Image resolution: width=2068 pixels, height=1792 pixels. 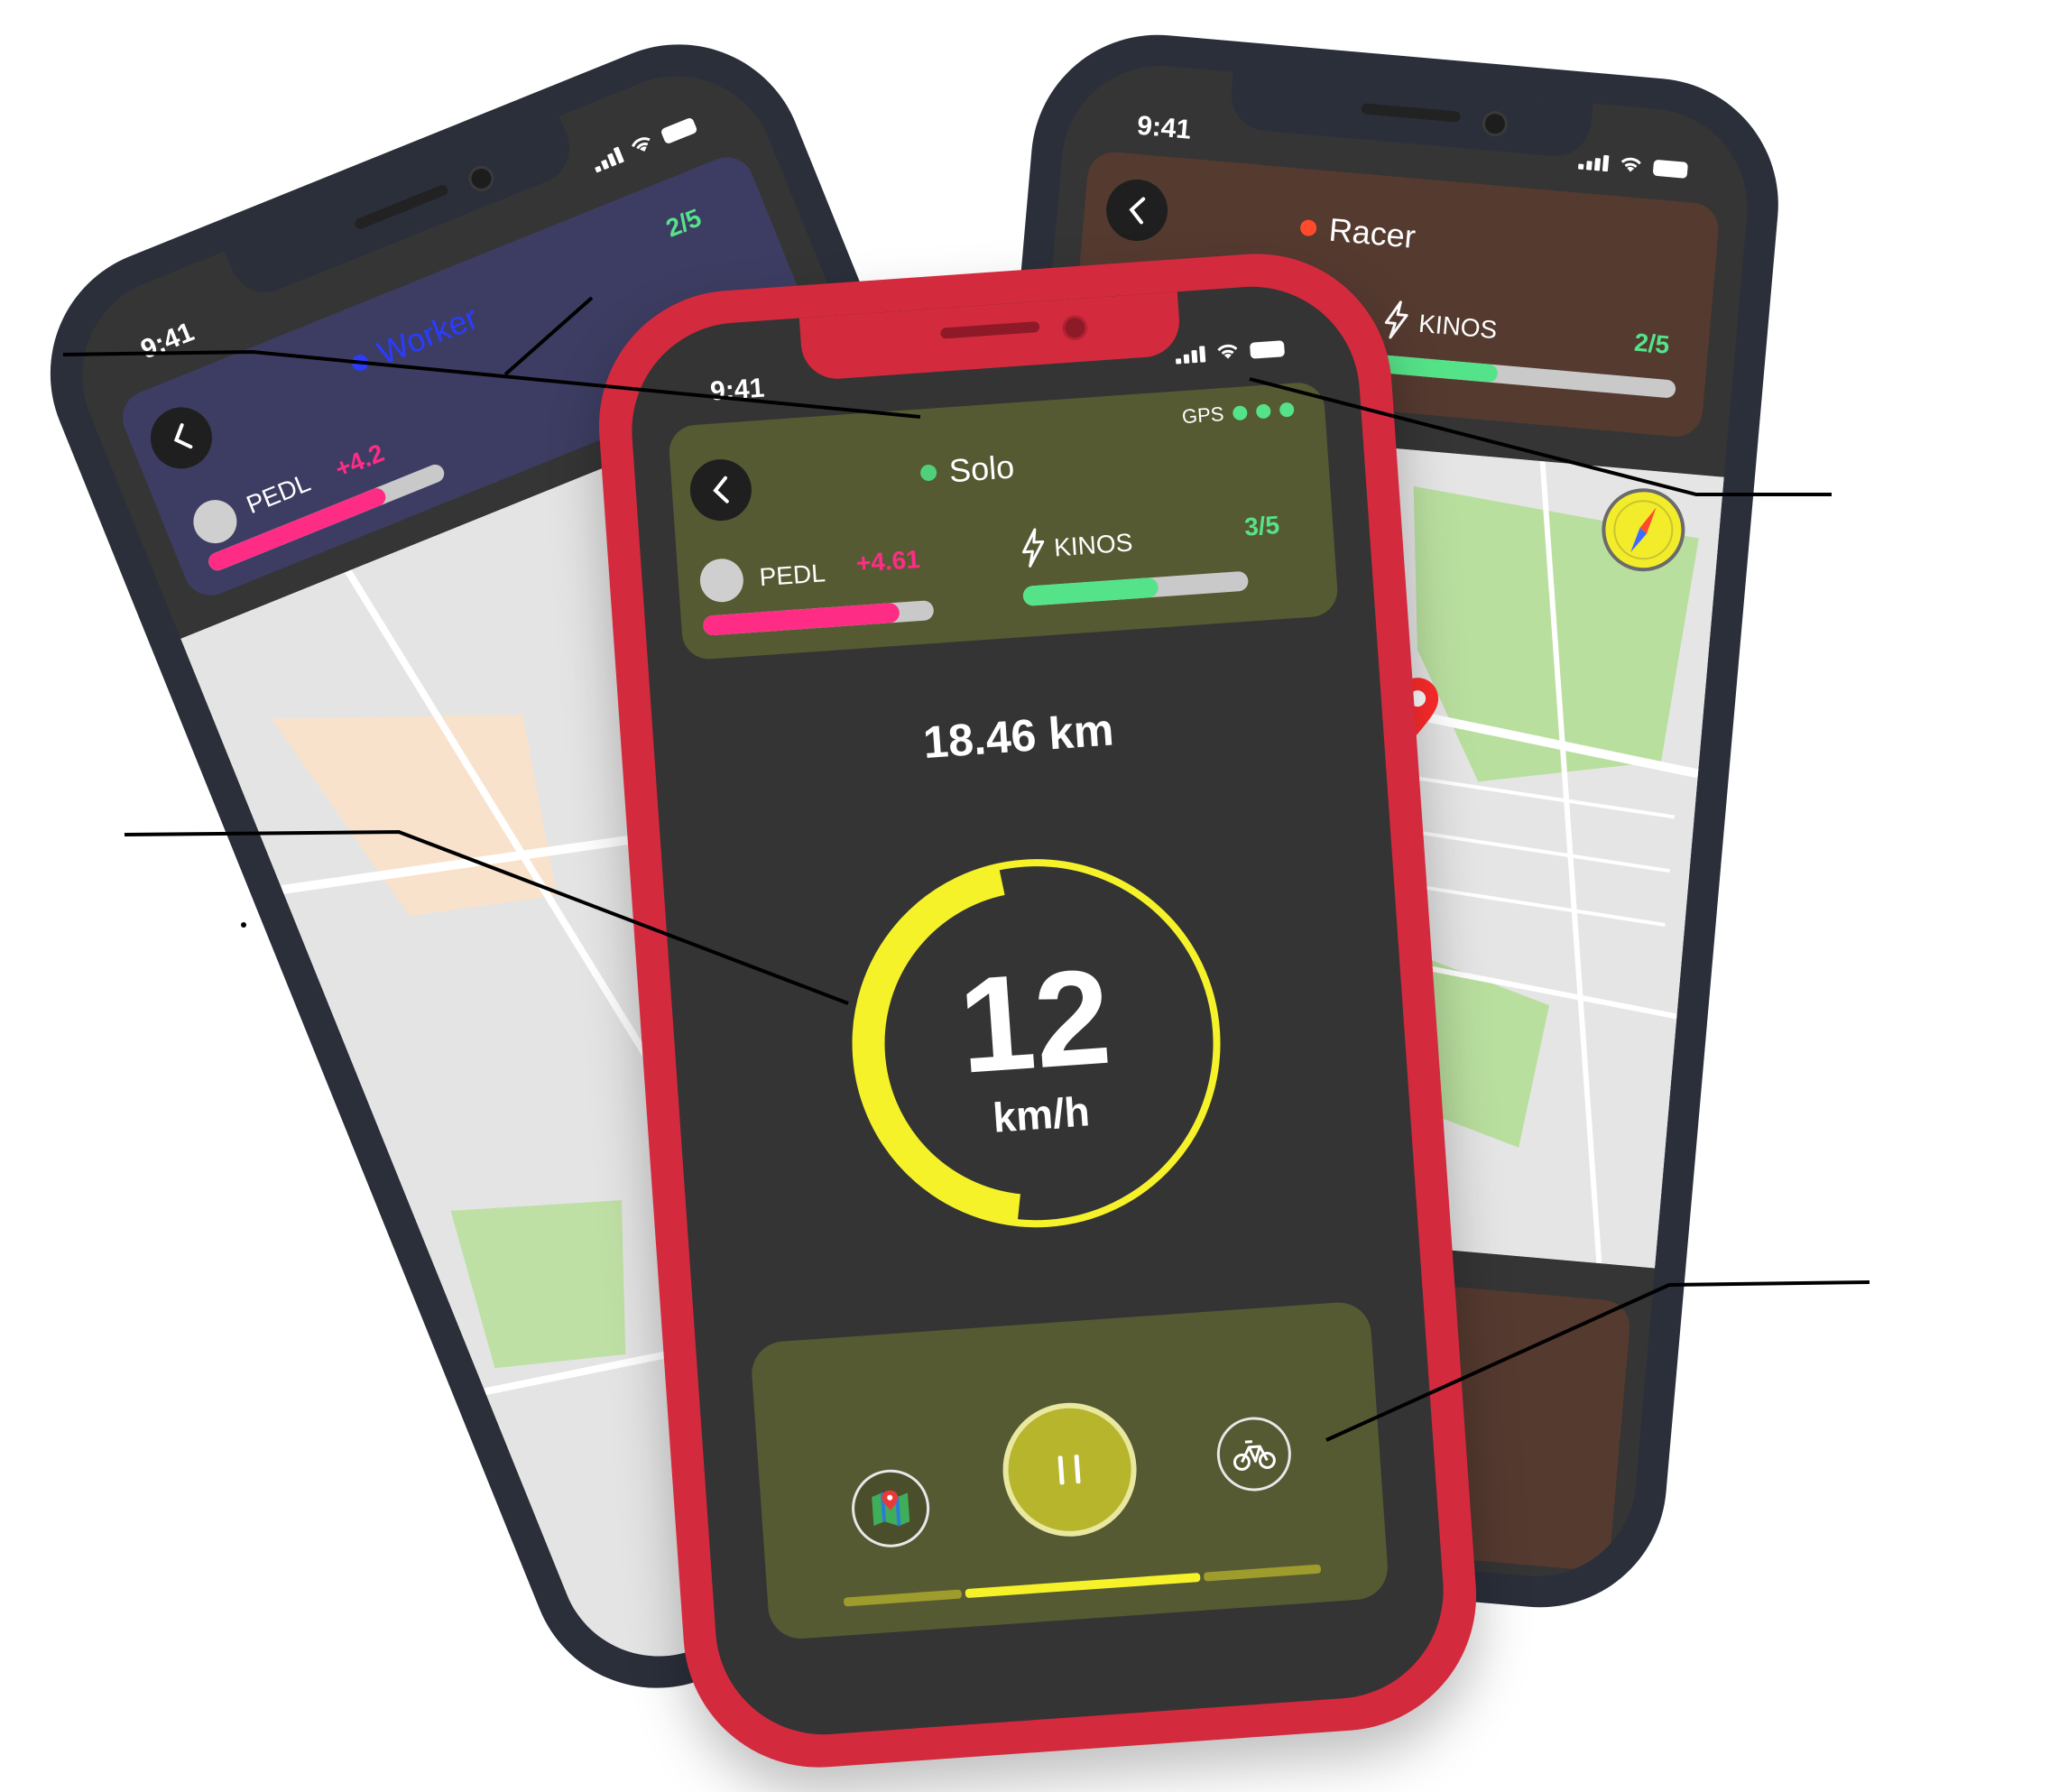 I want to click on callout-line-mode, so click(x=492, y=384).